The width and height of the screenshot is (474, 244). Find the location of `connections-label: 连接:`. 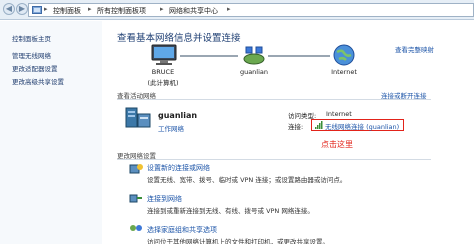

connections-label: 连接: is located at coordinates (296, 127).